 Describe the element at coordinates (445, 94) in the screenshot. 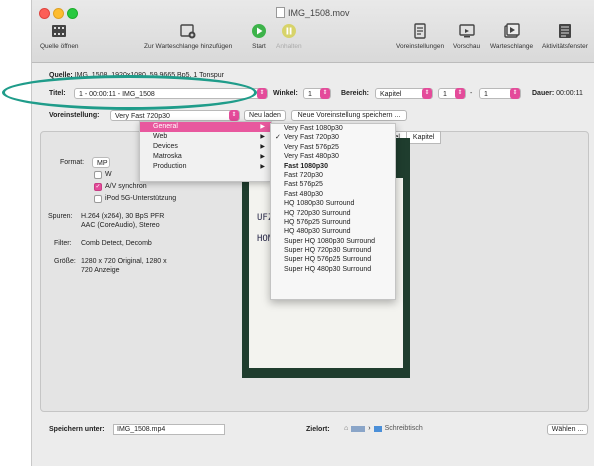

I see `range-start-value: 1` at that location.